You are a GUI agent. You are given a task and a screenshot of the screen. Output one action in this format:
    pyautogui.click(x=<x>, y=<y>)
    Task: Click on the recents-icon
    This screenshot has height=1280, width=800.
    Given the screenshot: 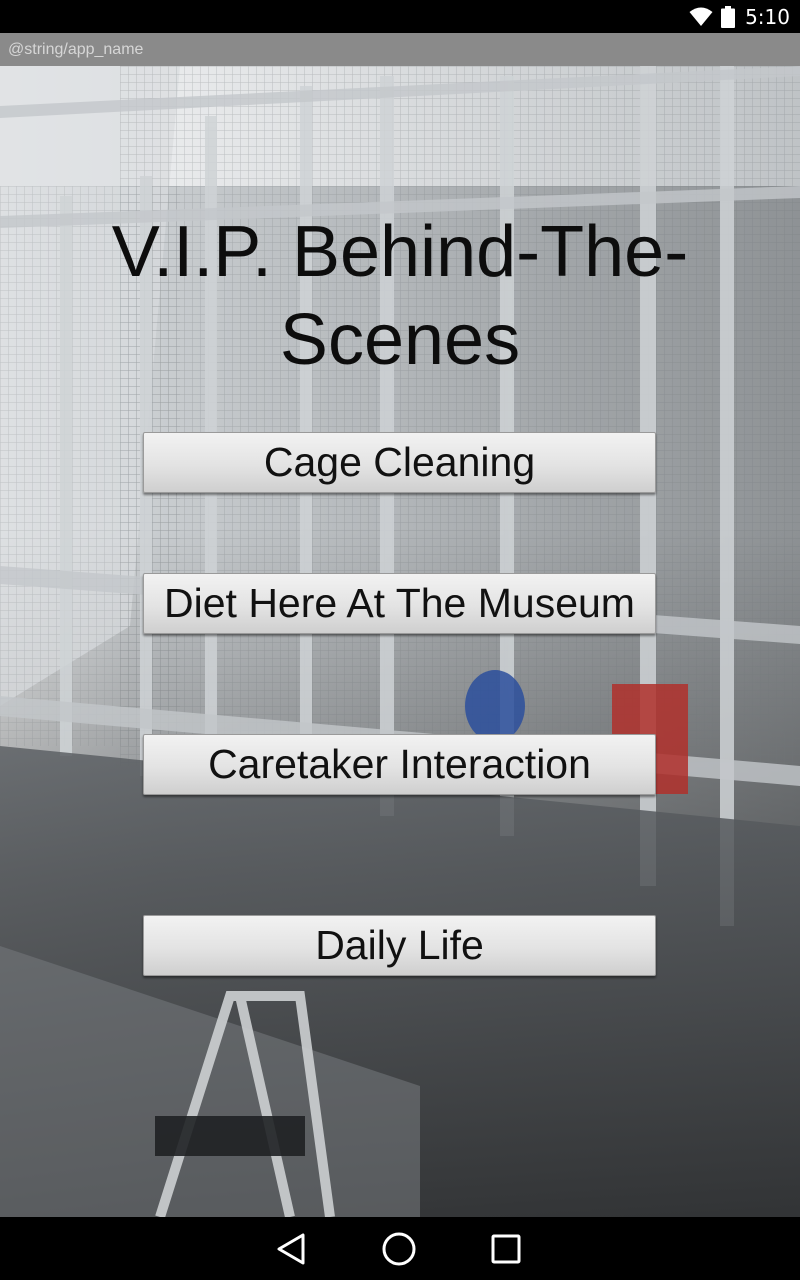 What is the action you would take?
    pyautogui.click(x=506, y=1249)
    